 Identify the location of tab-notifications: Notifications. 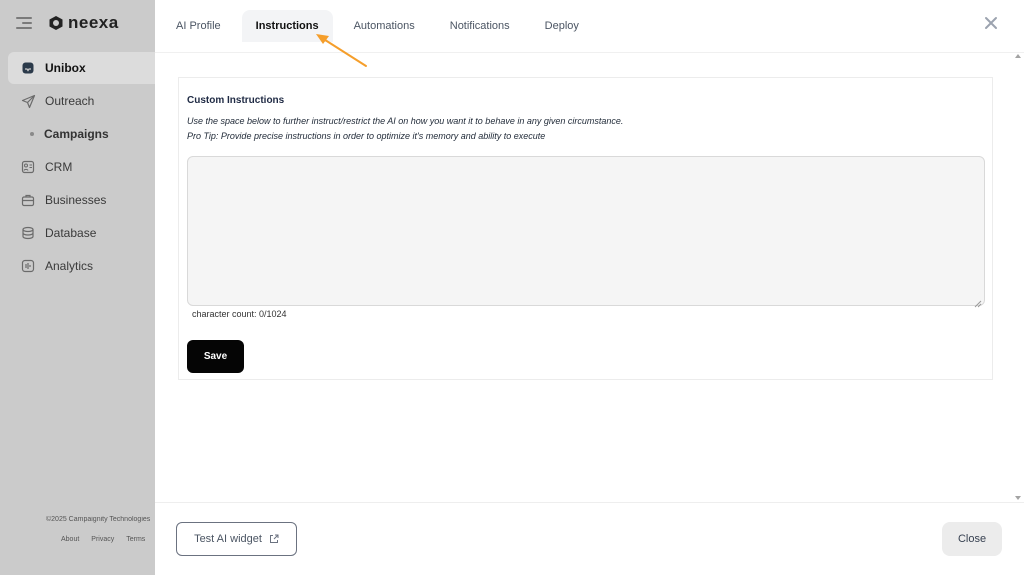
(480, 26).